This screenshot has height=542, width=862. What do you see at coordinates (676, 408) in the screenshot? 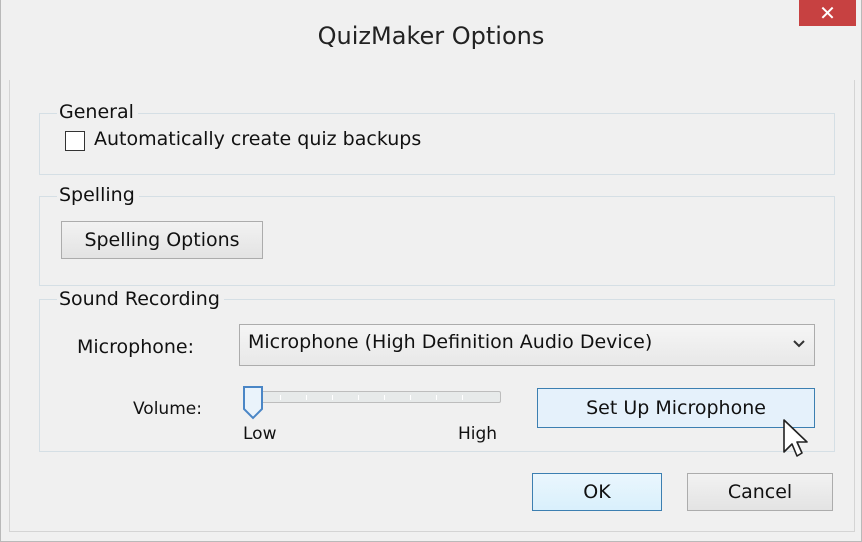
I see `set-up-microphone-button: Set Up Microphone` at bounding box center [676, 408].